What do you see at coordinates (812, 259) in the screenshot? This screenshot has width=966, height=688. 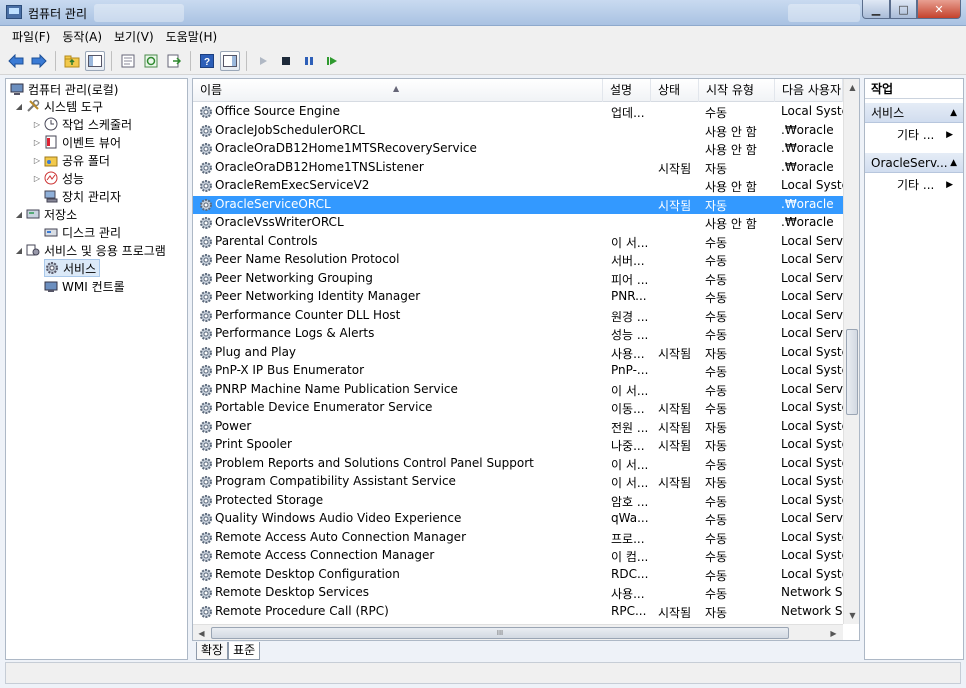 I see `service-log-on-as: Local Servic` at bounding box center [812, 259].